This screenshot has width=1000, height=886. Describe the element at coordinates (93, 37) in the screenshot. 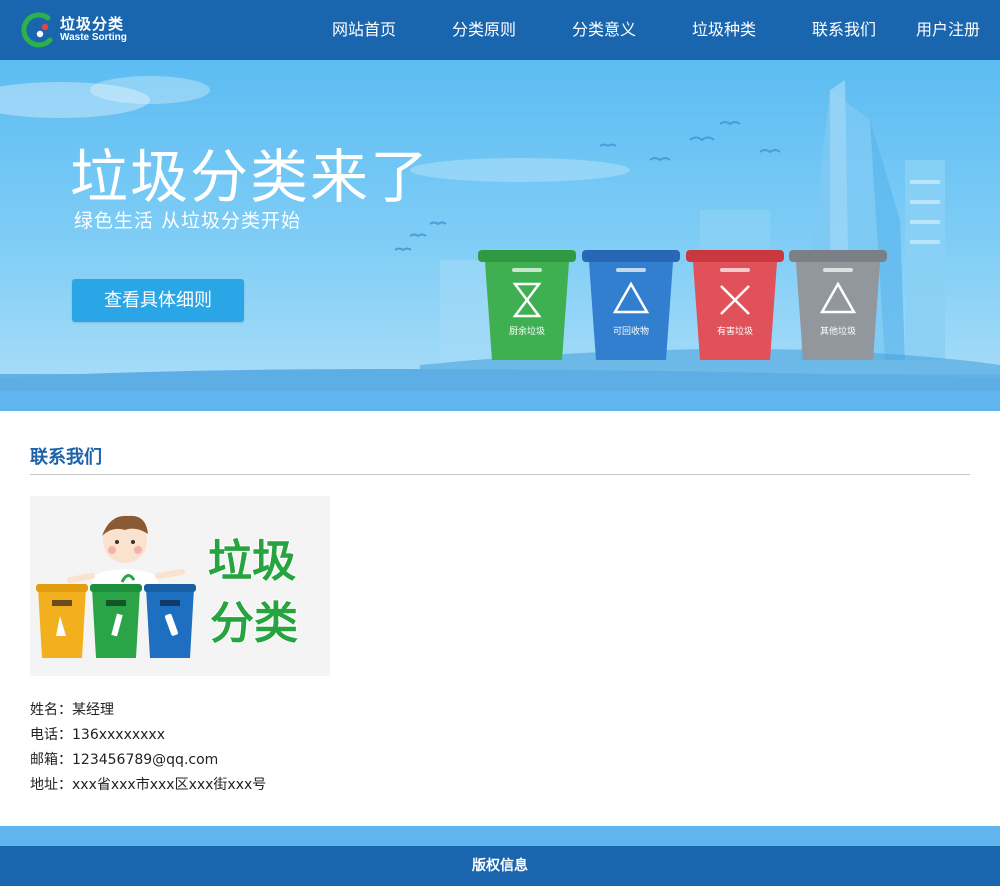

I see `logo-subtitle: Waste Sorting` at that location.